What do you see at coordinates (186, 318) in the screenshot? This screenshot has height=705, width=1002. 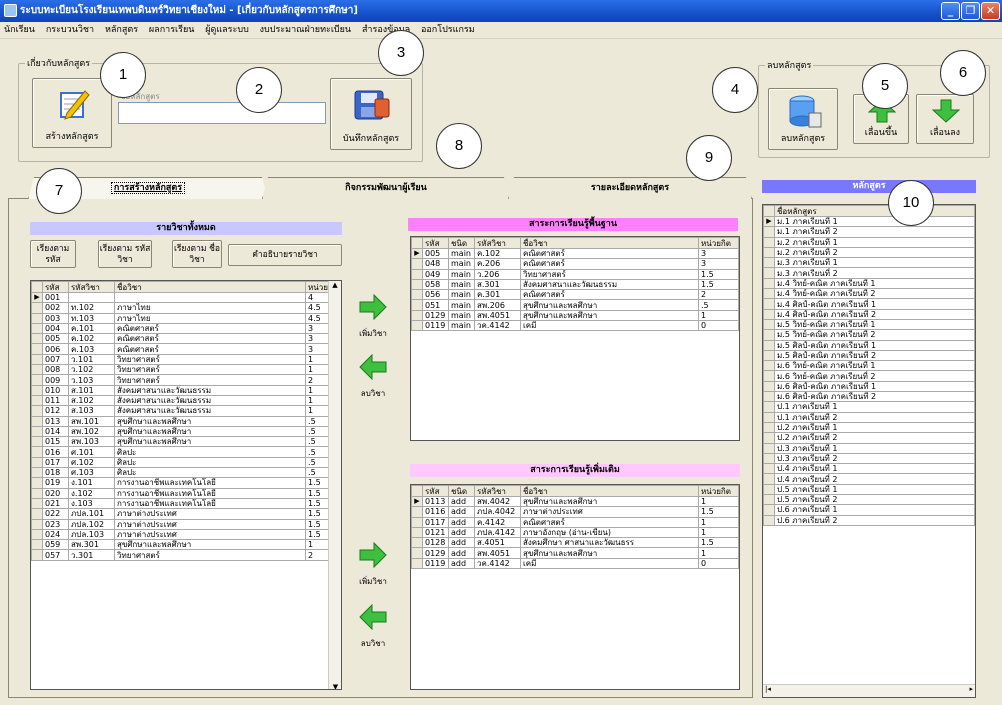 I see `table-row: 003 ท.103 ภาษาไทย 4.5` at bounding box center [186, 318].